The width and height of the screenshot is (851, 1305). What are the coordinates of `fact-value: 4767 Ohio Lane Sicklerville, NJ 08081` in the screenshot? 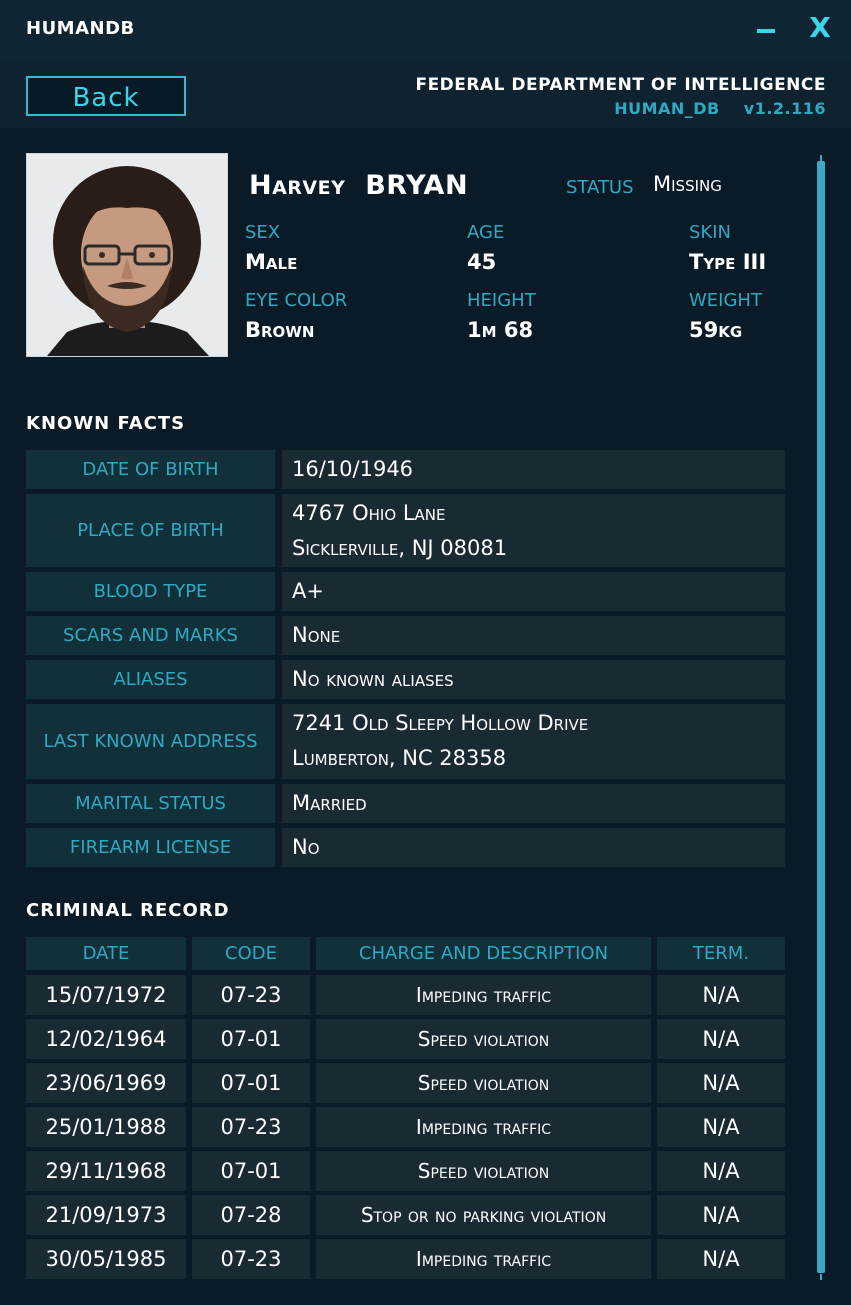 It's located at (533, 530).